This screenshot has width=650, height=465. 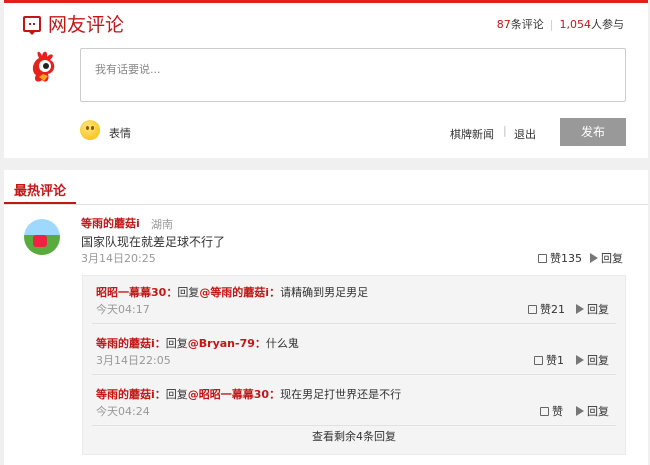 I want to click on comment-bubble-icon, so click(x=32, y=25).